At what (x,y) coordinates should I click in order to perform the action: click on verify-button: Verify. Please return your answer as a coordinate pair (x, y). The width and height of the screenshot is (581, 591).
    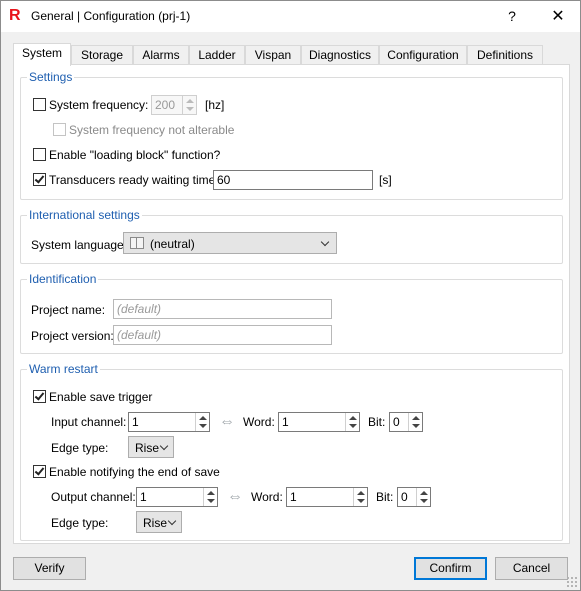
    Looking at the image, I should click on (49, 568).